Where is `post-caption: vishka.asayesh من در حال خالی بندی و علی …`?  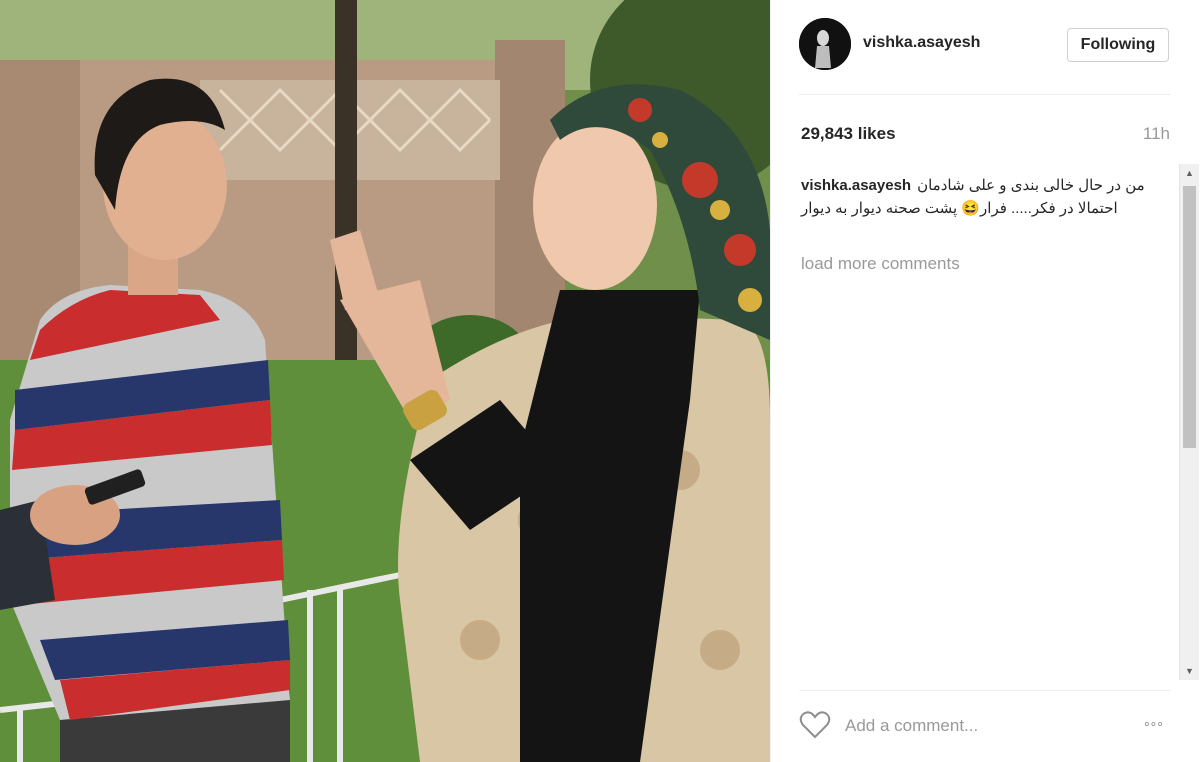
post-caption: vishka.asayesh من در حال خالی بندی و علی … is located at coordinates (973, 197).